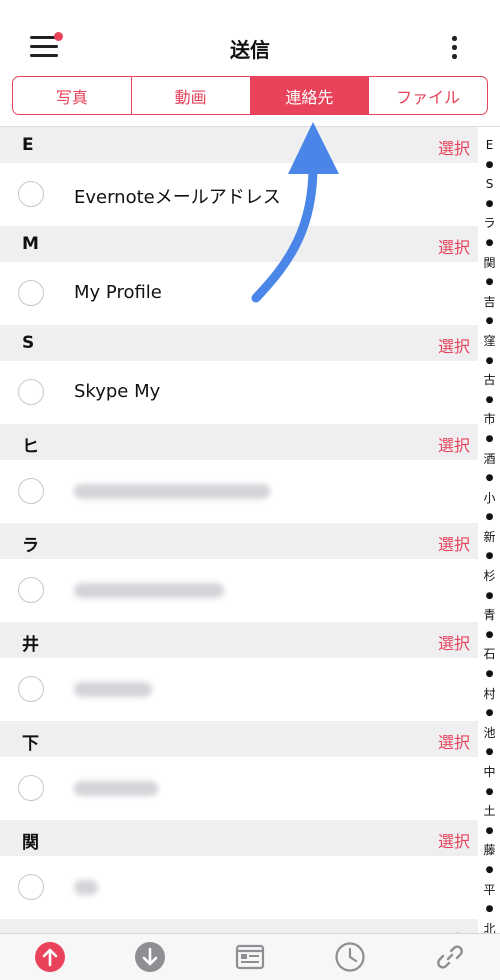 Image resolution: width=500 pixels, height=980 pixels. I want to click on tab-files: ファイル, so click(428, 95).